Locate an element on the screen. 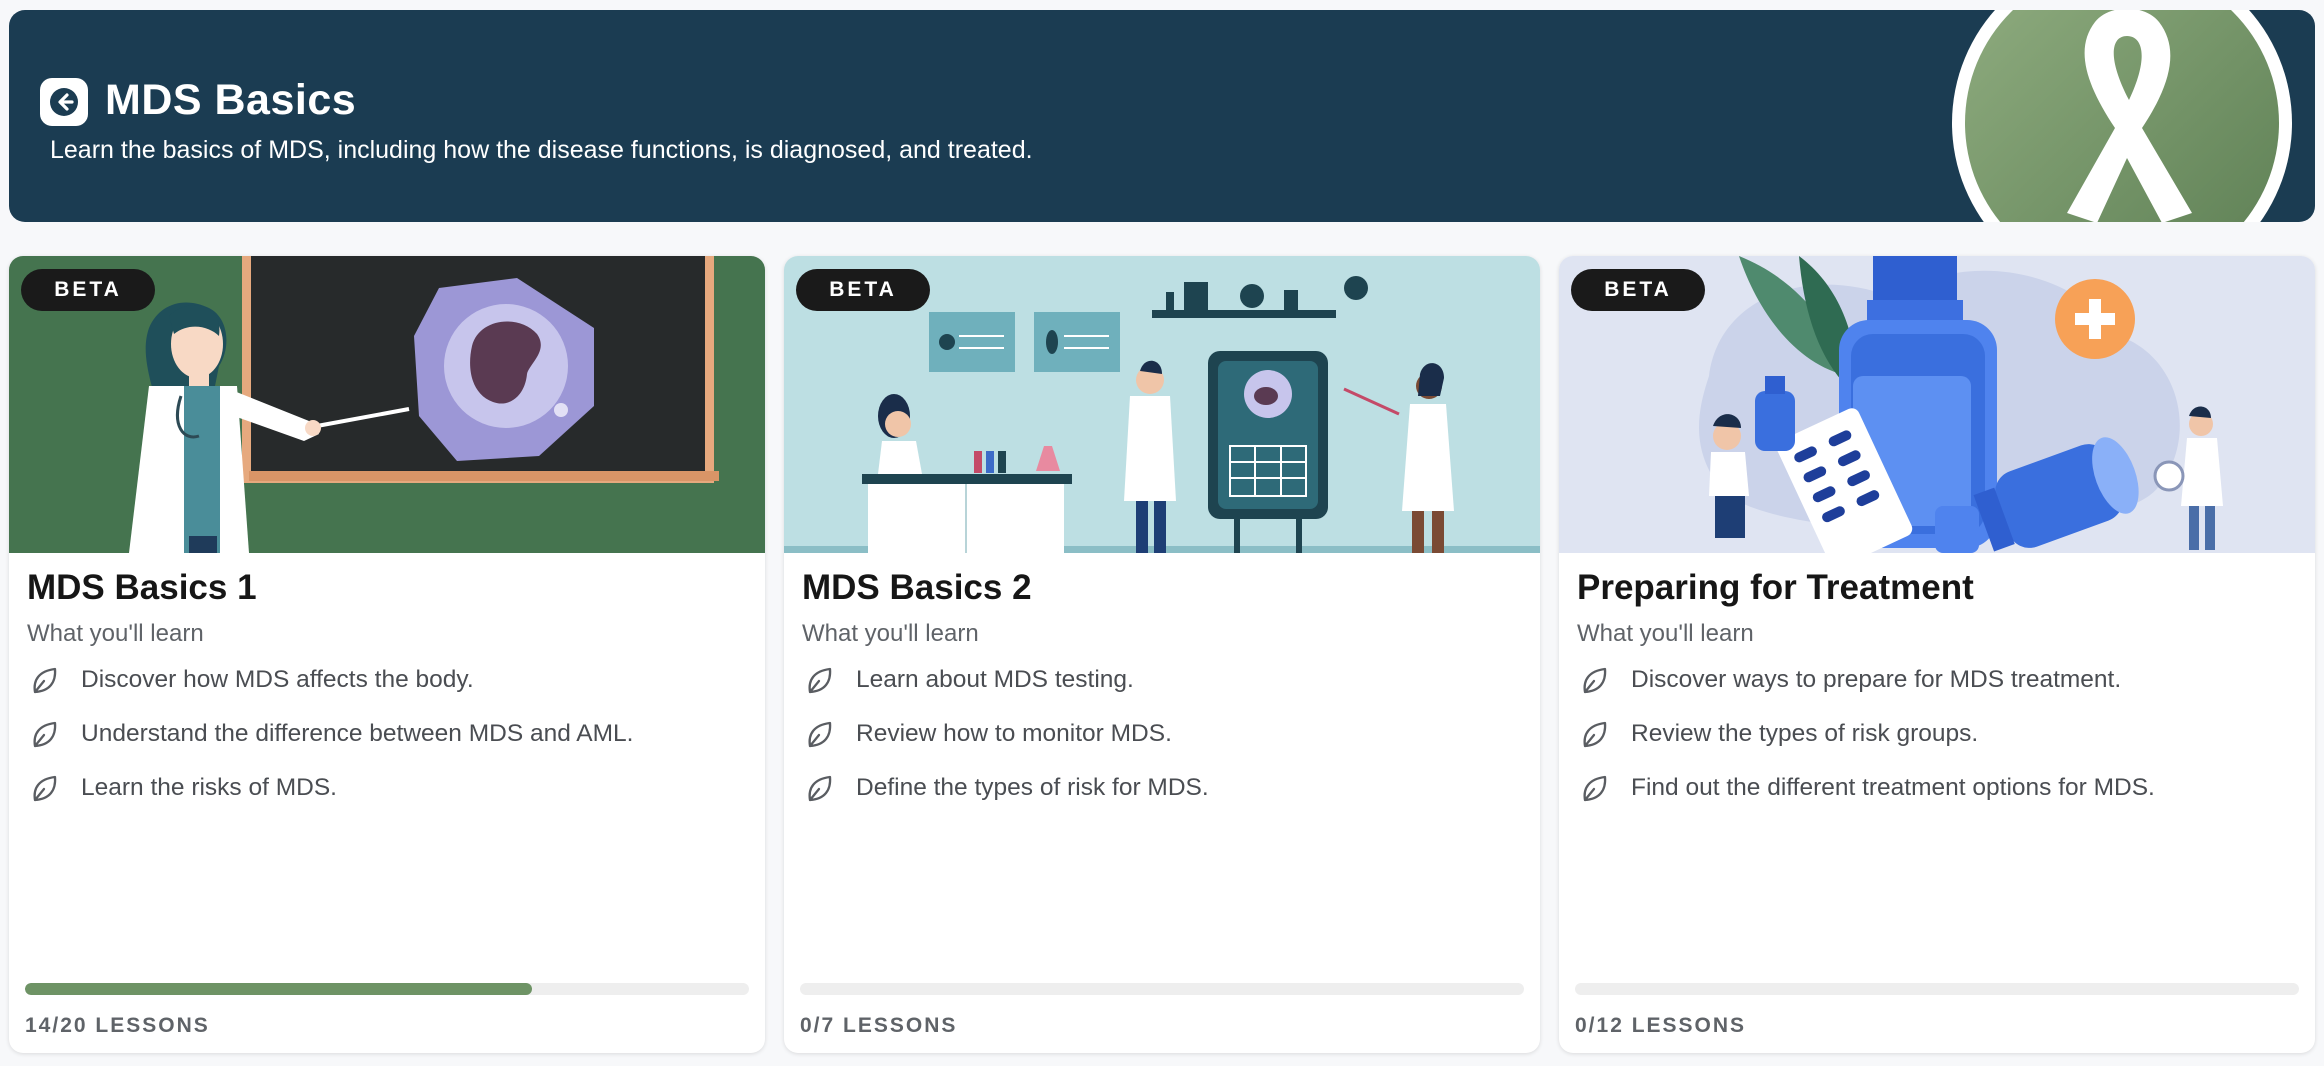  list-item: Define the types of risk for MDS. is located at coordinates (1005, 801).